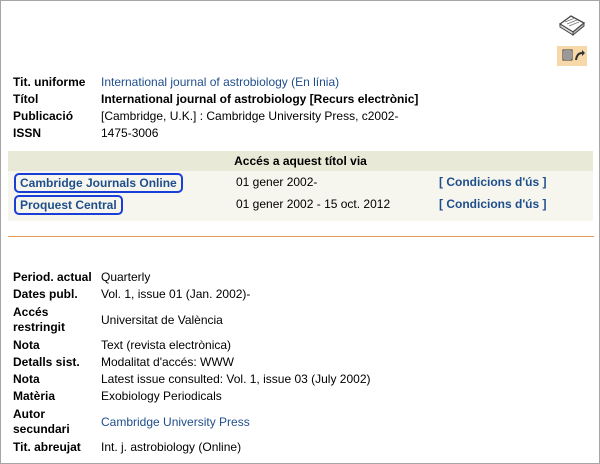 This screenshot has width=600, height=464. I want to click on detail-label: Matèria, so click(34, 396).